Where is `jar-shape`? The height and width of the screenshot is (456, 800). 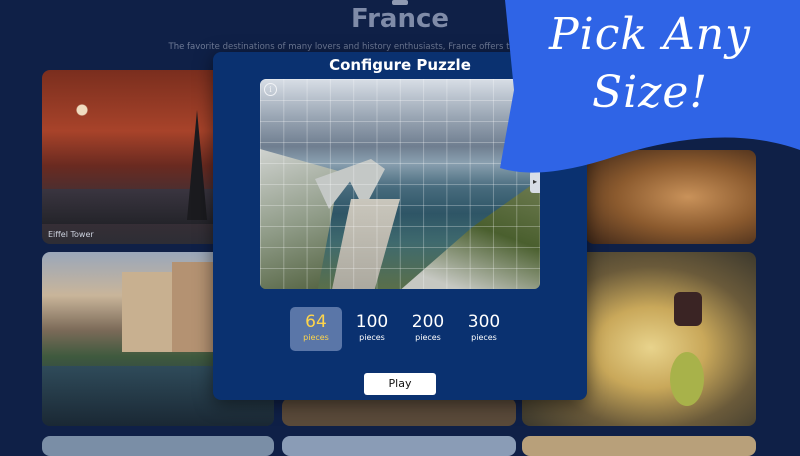
jar-shape is located at coordinates (688, 309).